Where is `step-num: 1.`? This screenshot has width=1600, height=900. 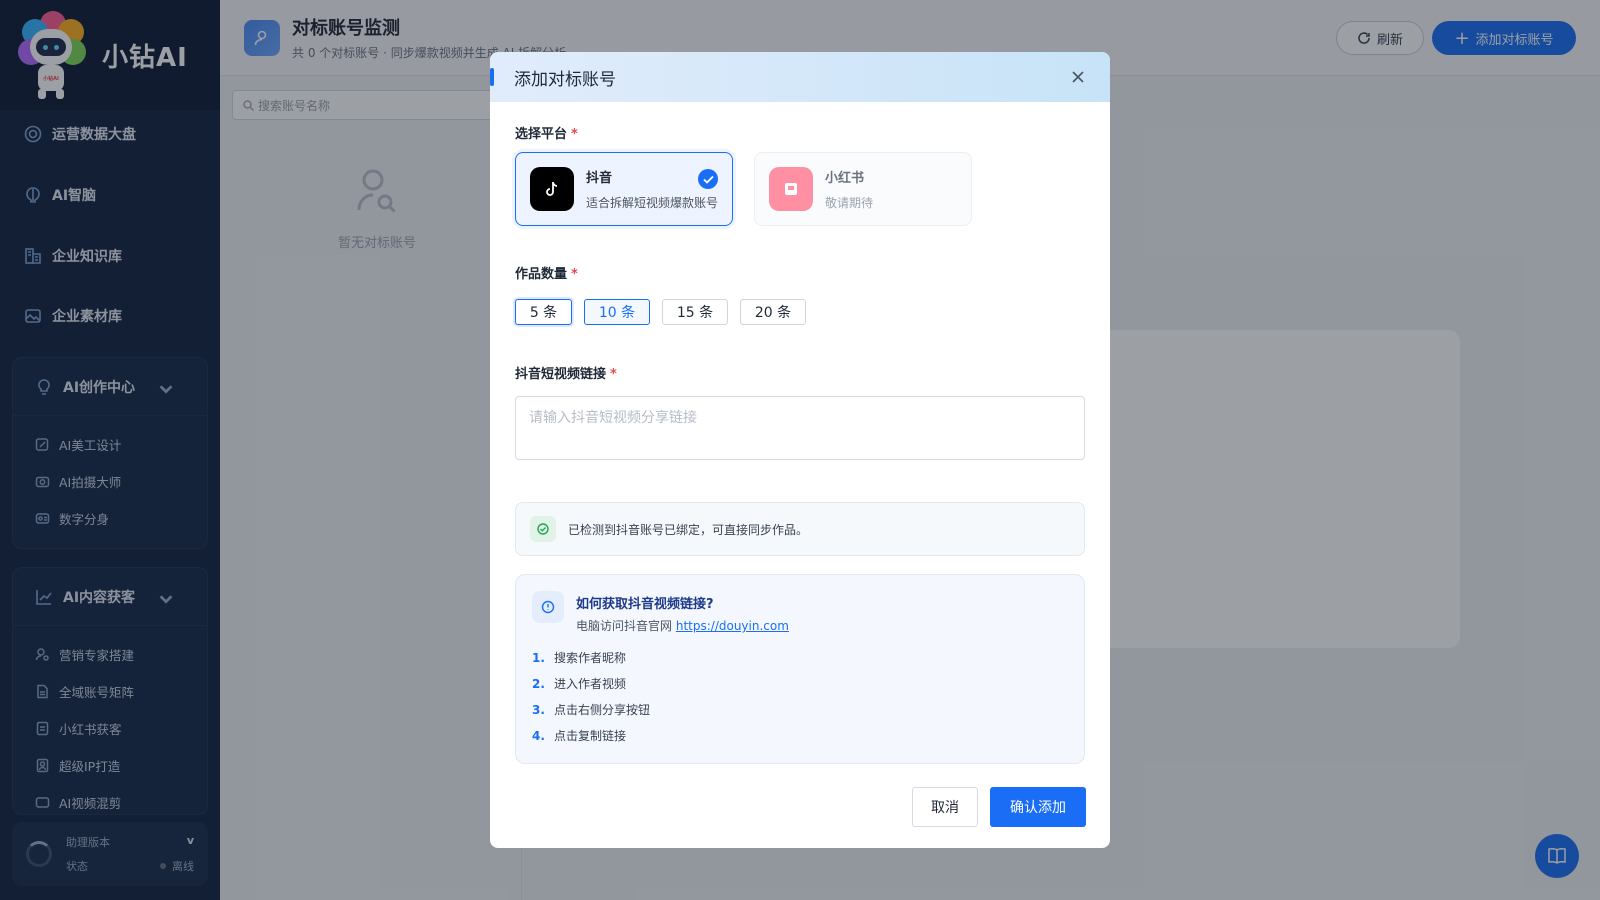
step-num: 1. is located at coordinates (538, 658).